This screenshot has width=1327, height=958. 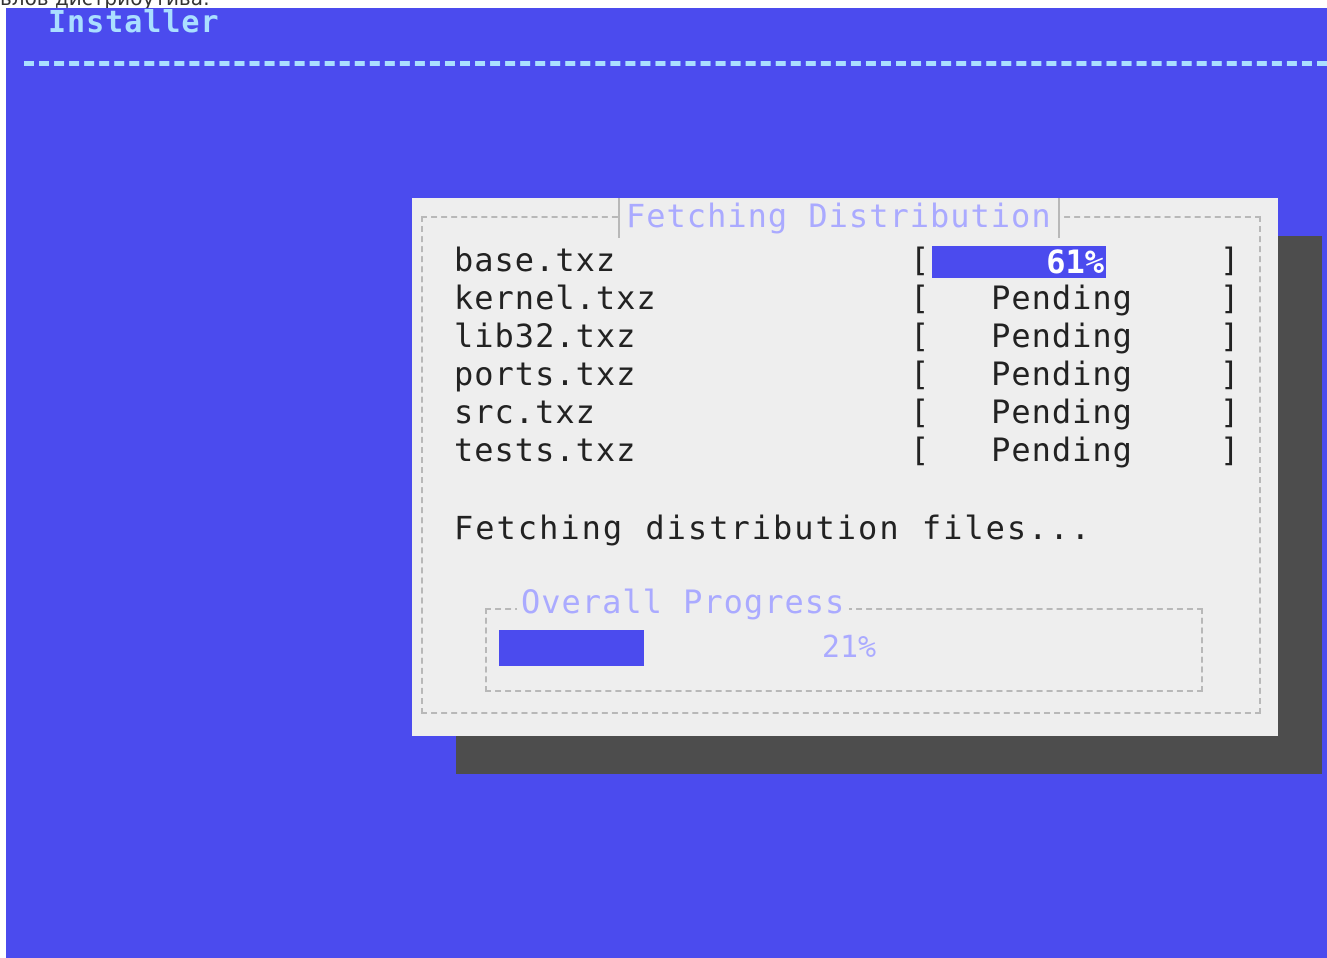 I want to click on overall-progress-box: Overall Progress 21%, so click(x=844, y=638).